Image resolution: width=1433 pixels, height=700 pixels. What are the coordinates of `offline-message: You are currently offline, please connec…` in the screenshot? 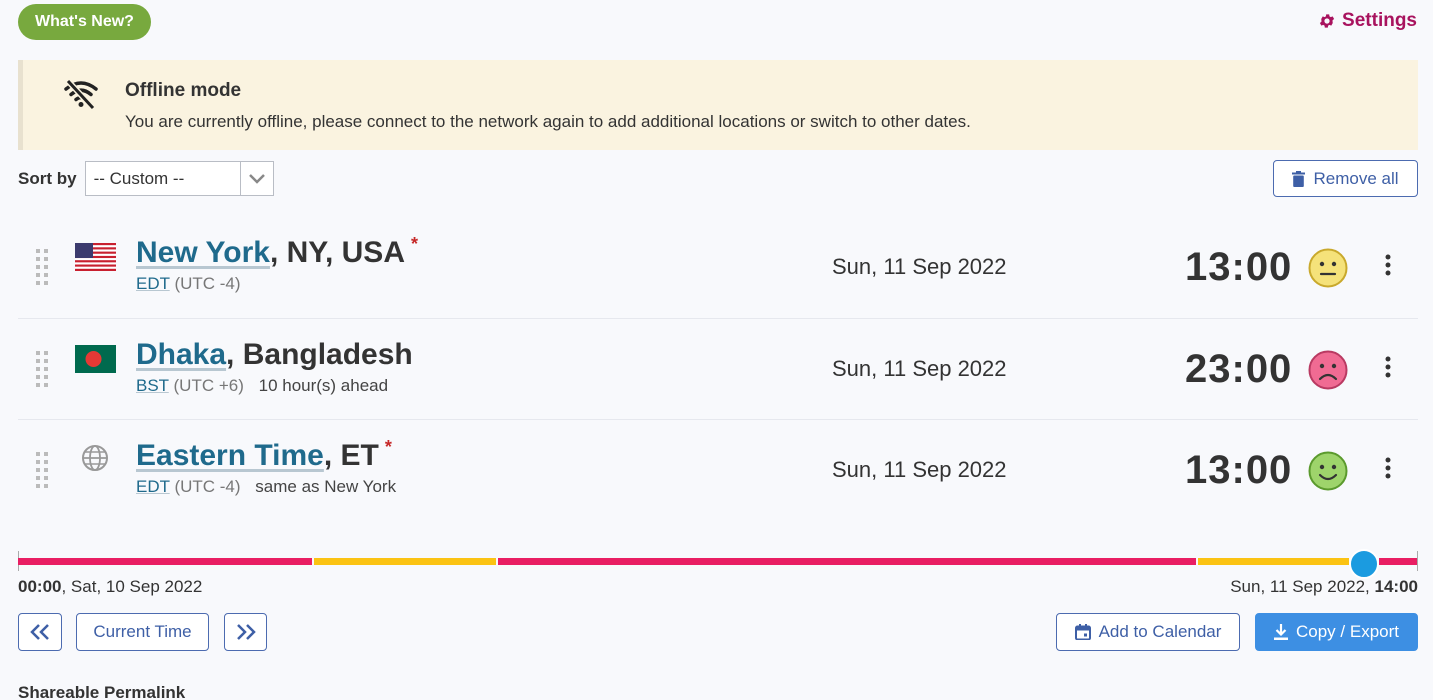 It's located at (548, 121).